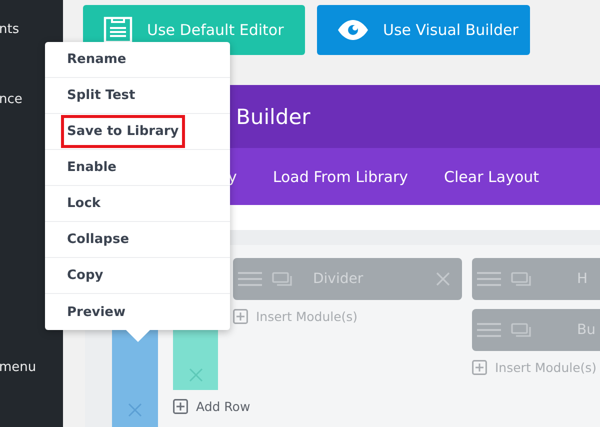 The image size is (600, 427). Describe the element at coordinates (137, 240) in the screenshot. I see `context-option: Collapse` at that location.